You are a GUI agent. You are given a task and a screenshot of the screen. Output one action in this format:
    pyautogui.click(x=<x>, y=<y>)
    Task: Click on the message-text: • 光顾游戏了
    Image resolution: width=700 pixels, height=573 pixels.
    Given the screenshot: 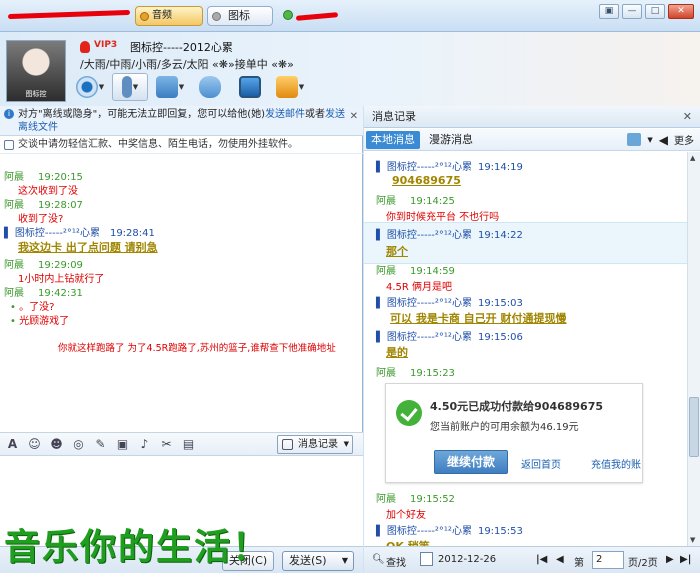 What is the action you would take?
    pyautogui.click(x=40, y=321)
    